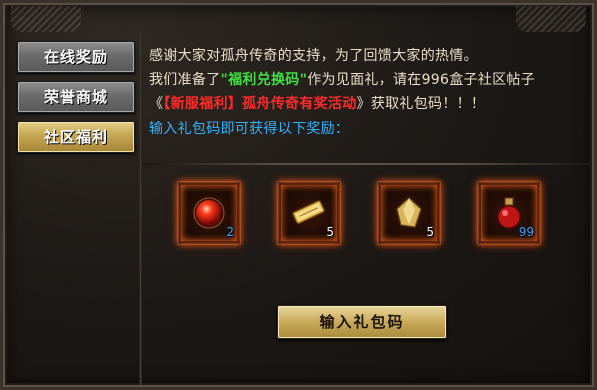  I want to click on event-title-highlight: 【新服福利】孤舟传奇有奖活动, so click(260, 104).